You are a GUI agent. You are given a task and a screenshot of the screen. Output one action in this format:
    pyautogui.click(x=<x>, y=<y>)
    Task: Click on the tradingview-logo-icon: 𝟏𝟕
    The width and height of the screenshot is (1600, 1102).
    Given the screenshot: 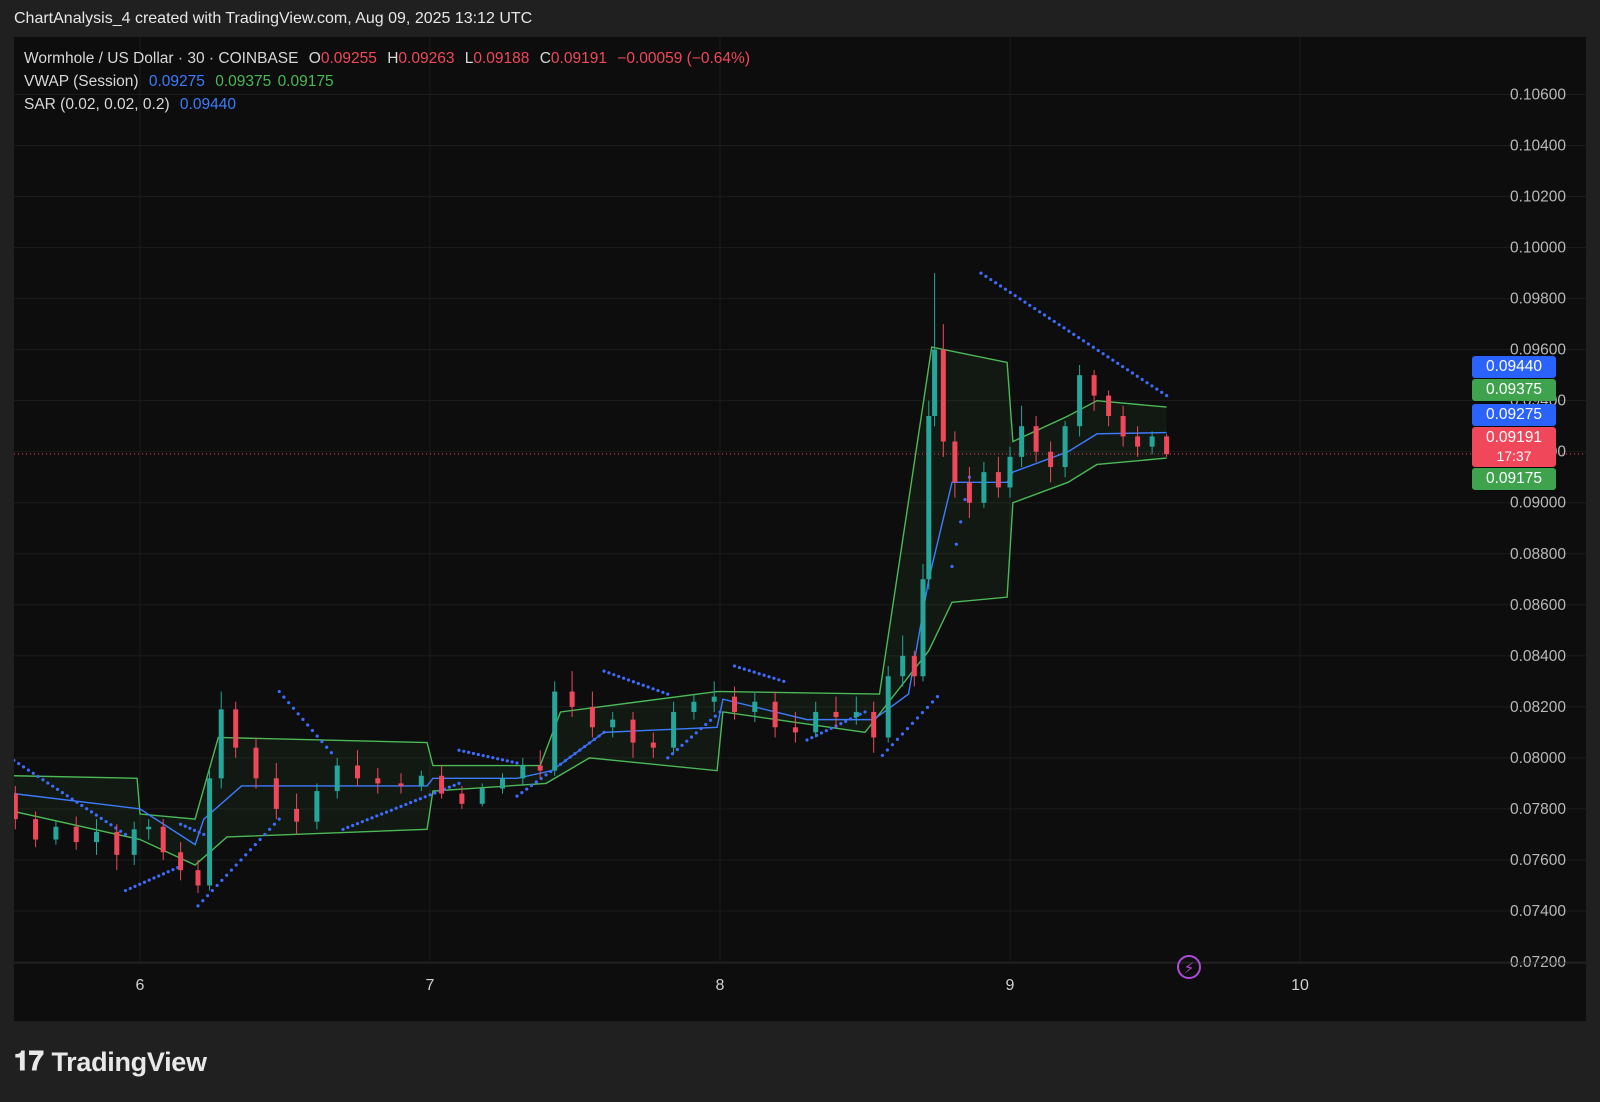 What is the action you would take?
    pyautogui.click(x=29, y=1061)
    